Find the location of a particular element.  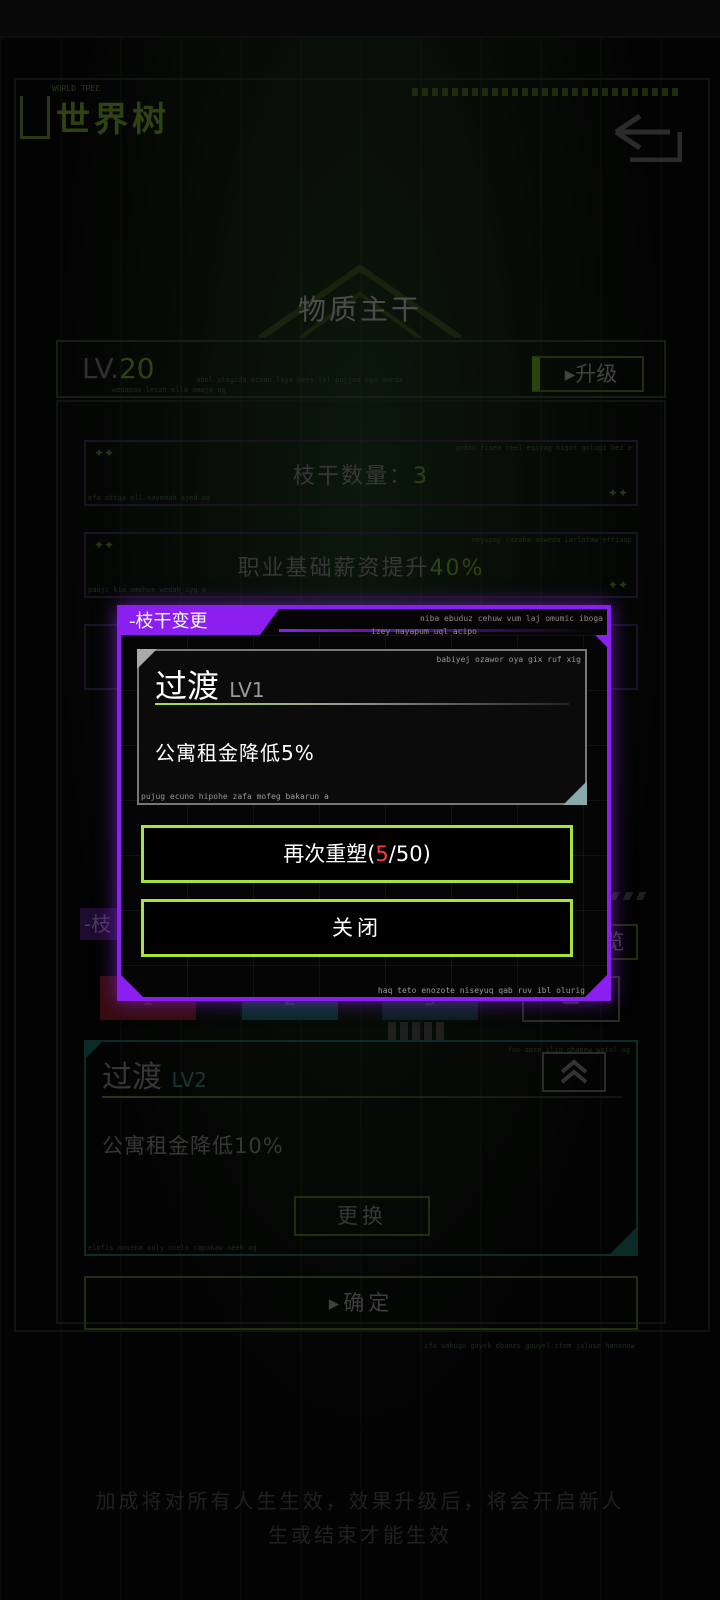

dialog-deco-text: niba ebuduz cehuw vum laj omumic iboga is located at coordinates (511, 618).